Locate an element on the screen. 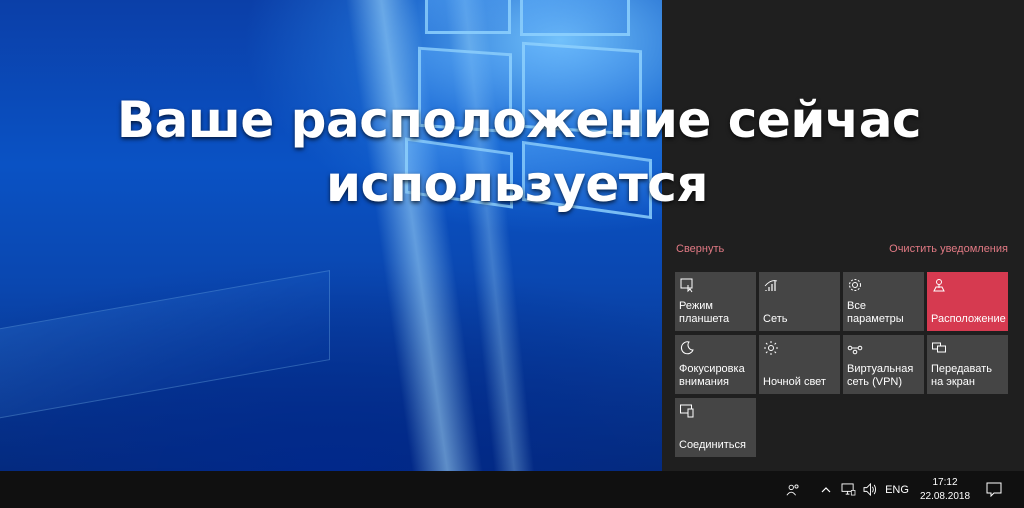 This screenshot has height=508, width=1024. network-icon is located at coordinates (771, 285).